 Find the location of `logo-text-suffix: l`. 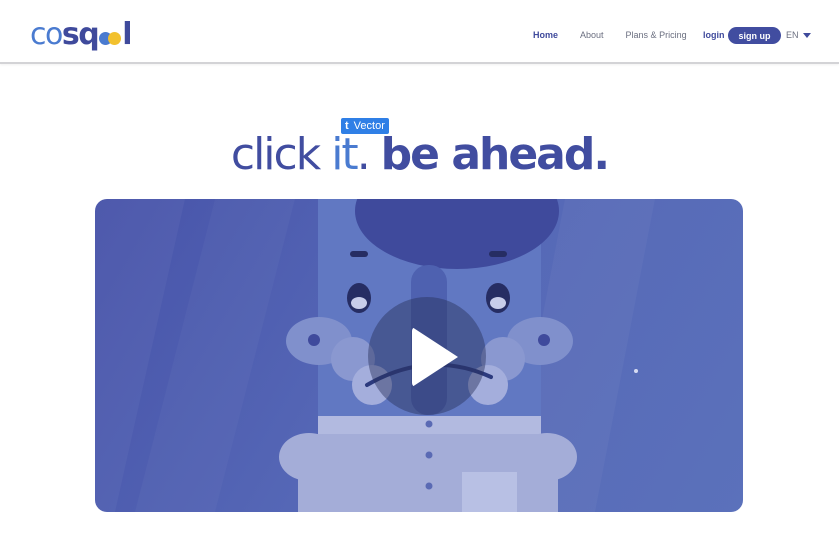

logo-text-suffix: l is located at coordinates (127, 34).